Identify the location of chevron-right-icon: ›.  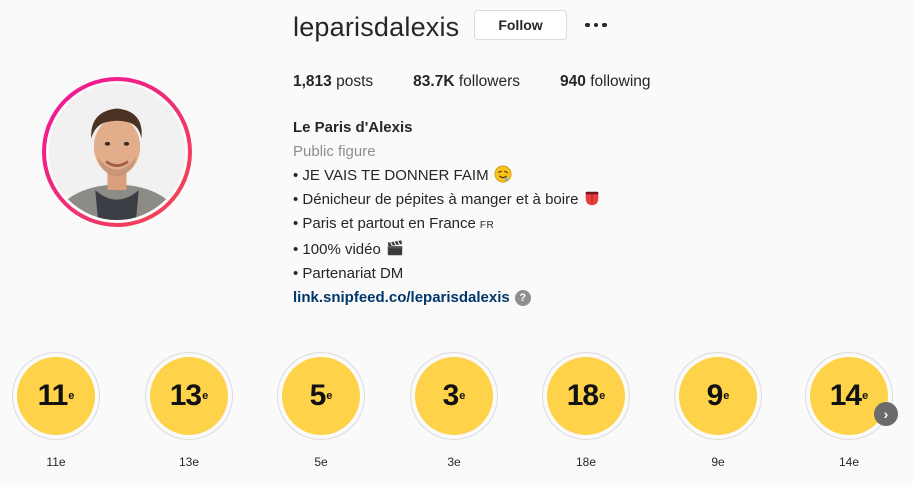
(886, 414).